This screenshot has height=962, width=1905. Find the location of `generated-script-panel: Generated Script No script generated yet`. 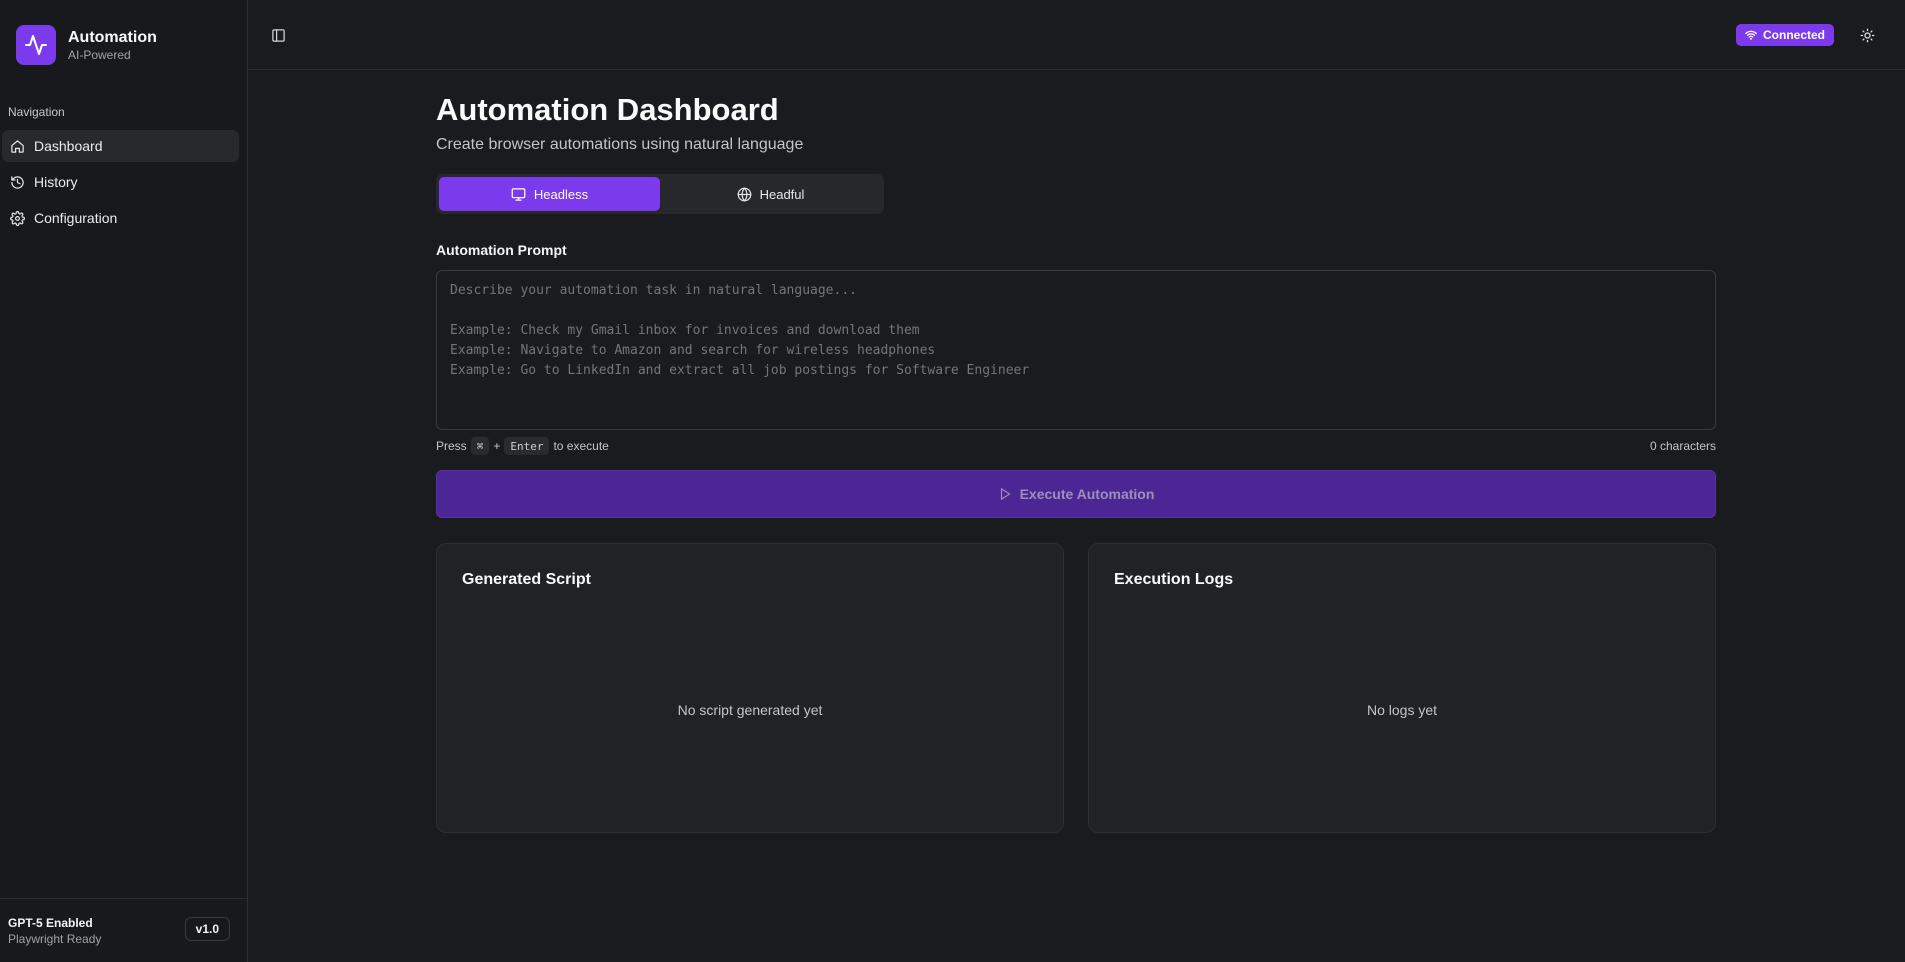

generated-script-panel: Generated Script No script generated yet is located at coordinates (750, 688).